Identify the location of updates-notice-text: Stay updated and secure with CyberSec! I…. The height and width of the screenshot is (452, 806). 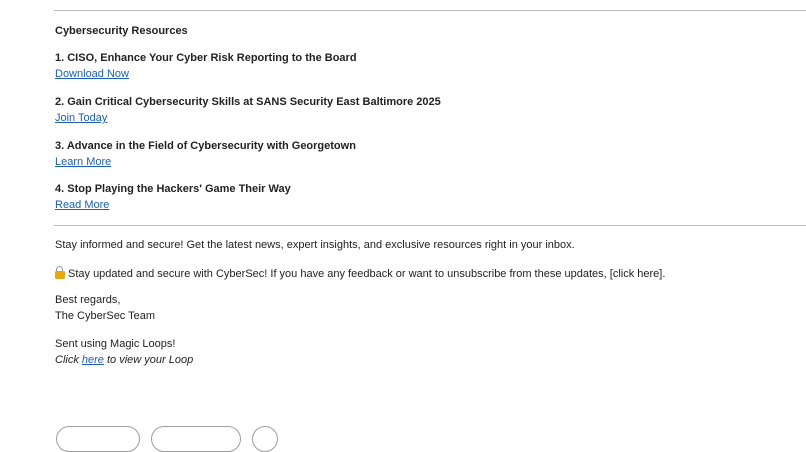
(367, 274).